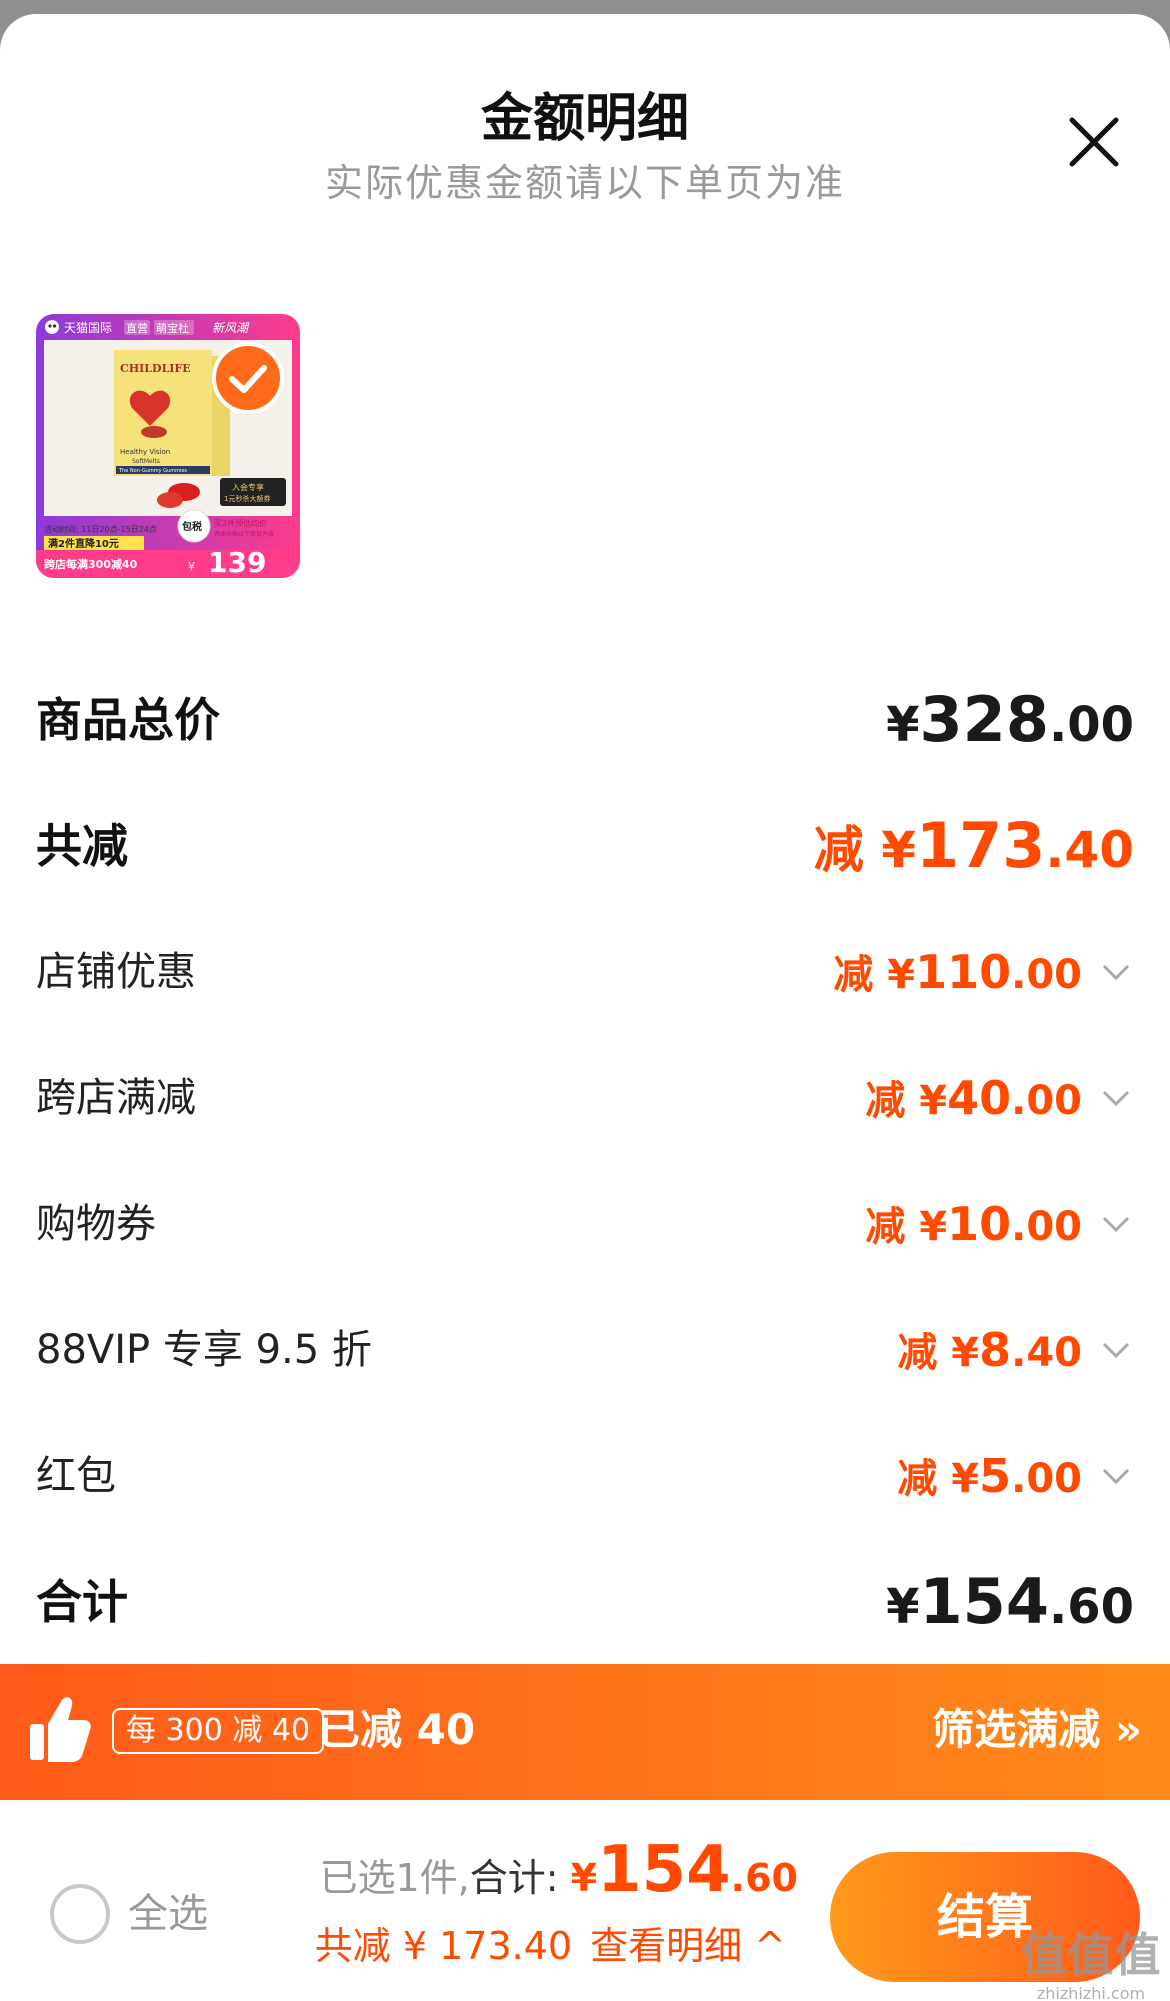 The image size is (1170, 2001). What do you see at coordinates (248, 487) in the screenshot?
I see `member-tag-1: 入会专享` at bounding box center [248, 487].